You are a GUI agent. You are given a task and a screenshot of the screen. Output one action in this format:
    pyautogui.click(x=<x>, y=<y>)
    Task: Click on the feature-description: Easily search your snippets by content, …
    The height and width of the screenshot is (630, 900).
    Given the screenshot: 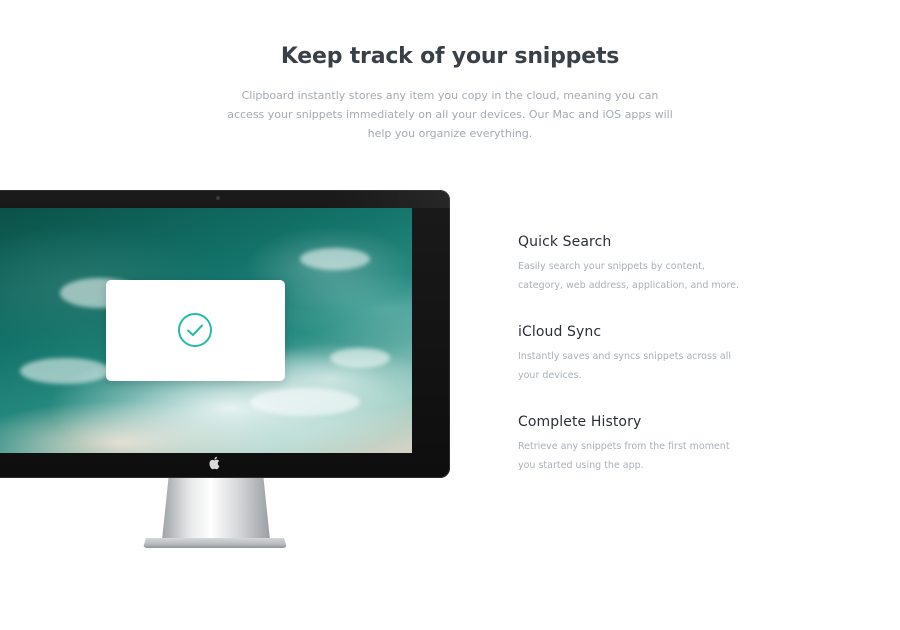 What is the action you would take?
    pyautogui.click(x=629, y=276)
    